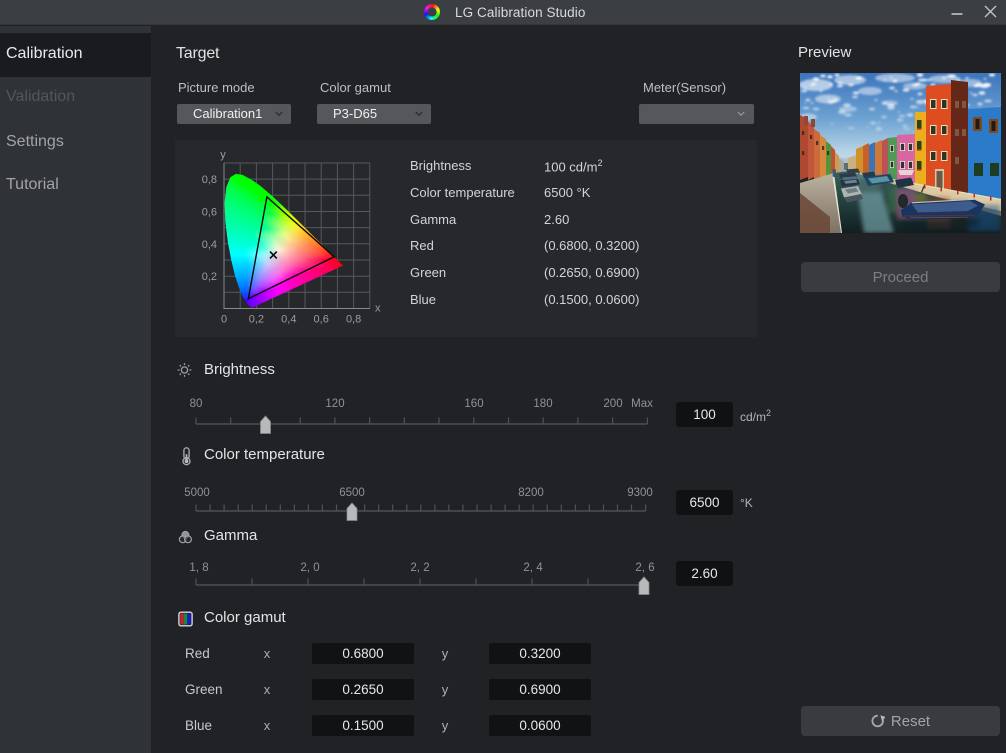 This screenshot has height=753, width=1006. Describe the element at coordinates (223, 155) in the screenshot. I see `svg-text: y` at that location.